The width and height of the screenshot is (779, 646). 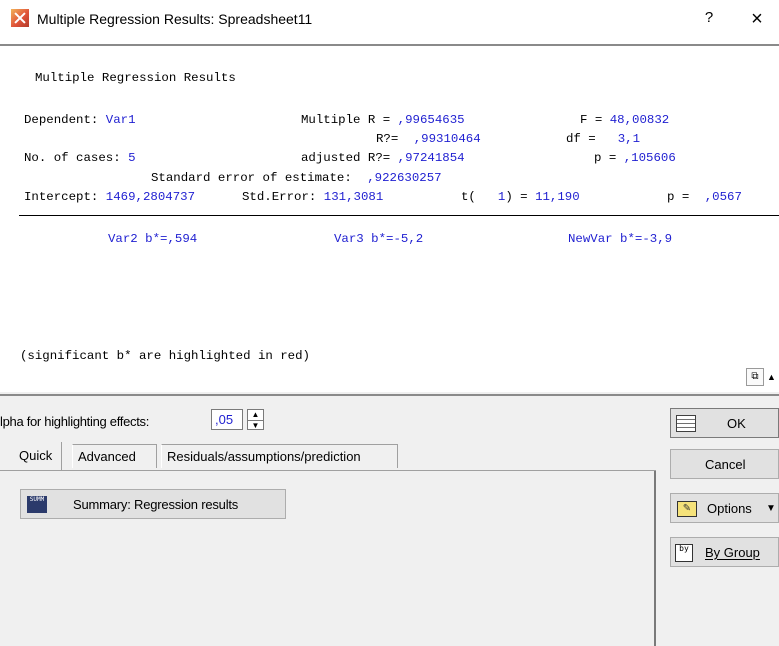 What do you see at coordinates (773, 377) in the screenshot?
I see `collapse-up-icon: ▲` at bounding box center [773, 377].